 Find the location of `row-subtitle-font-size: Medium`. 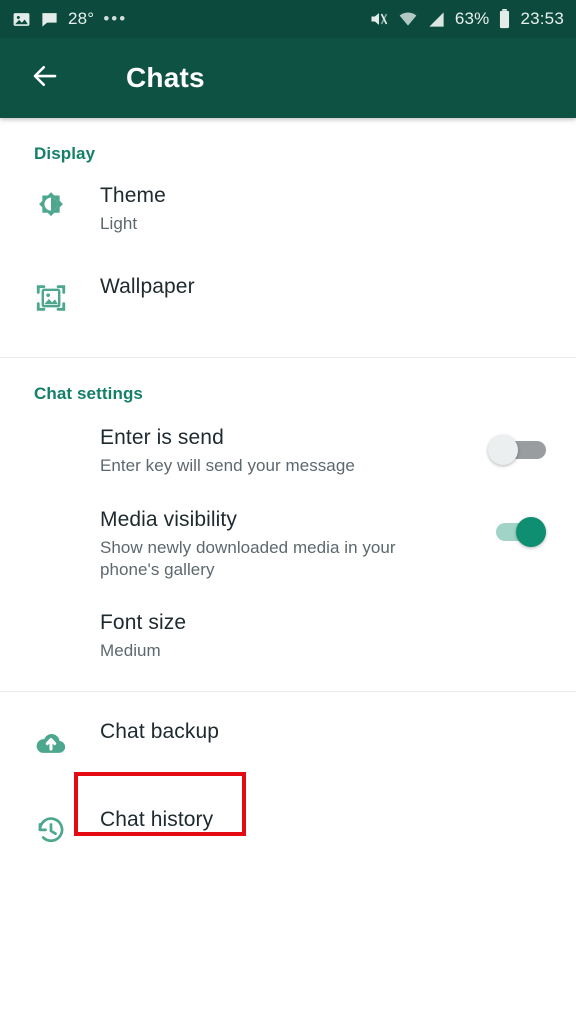

row-subtitle-font-size: Medium is located at coordinates (130, 651).